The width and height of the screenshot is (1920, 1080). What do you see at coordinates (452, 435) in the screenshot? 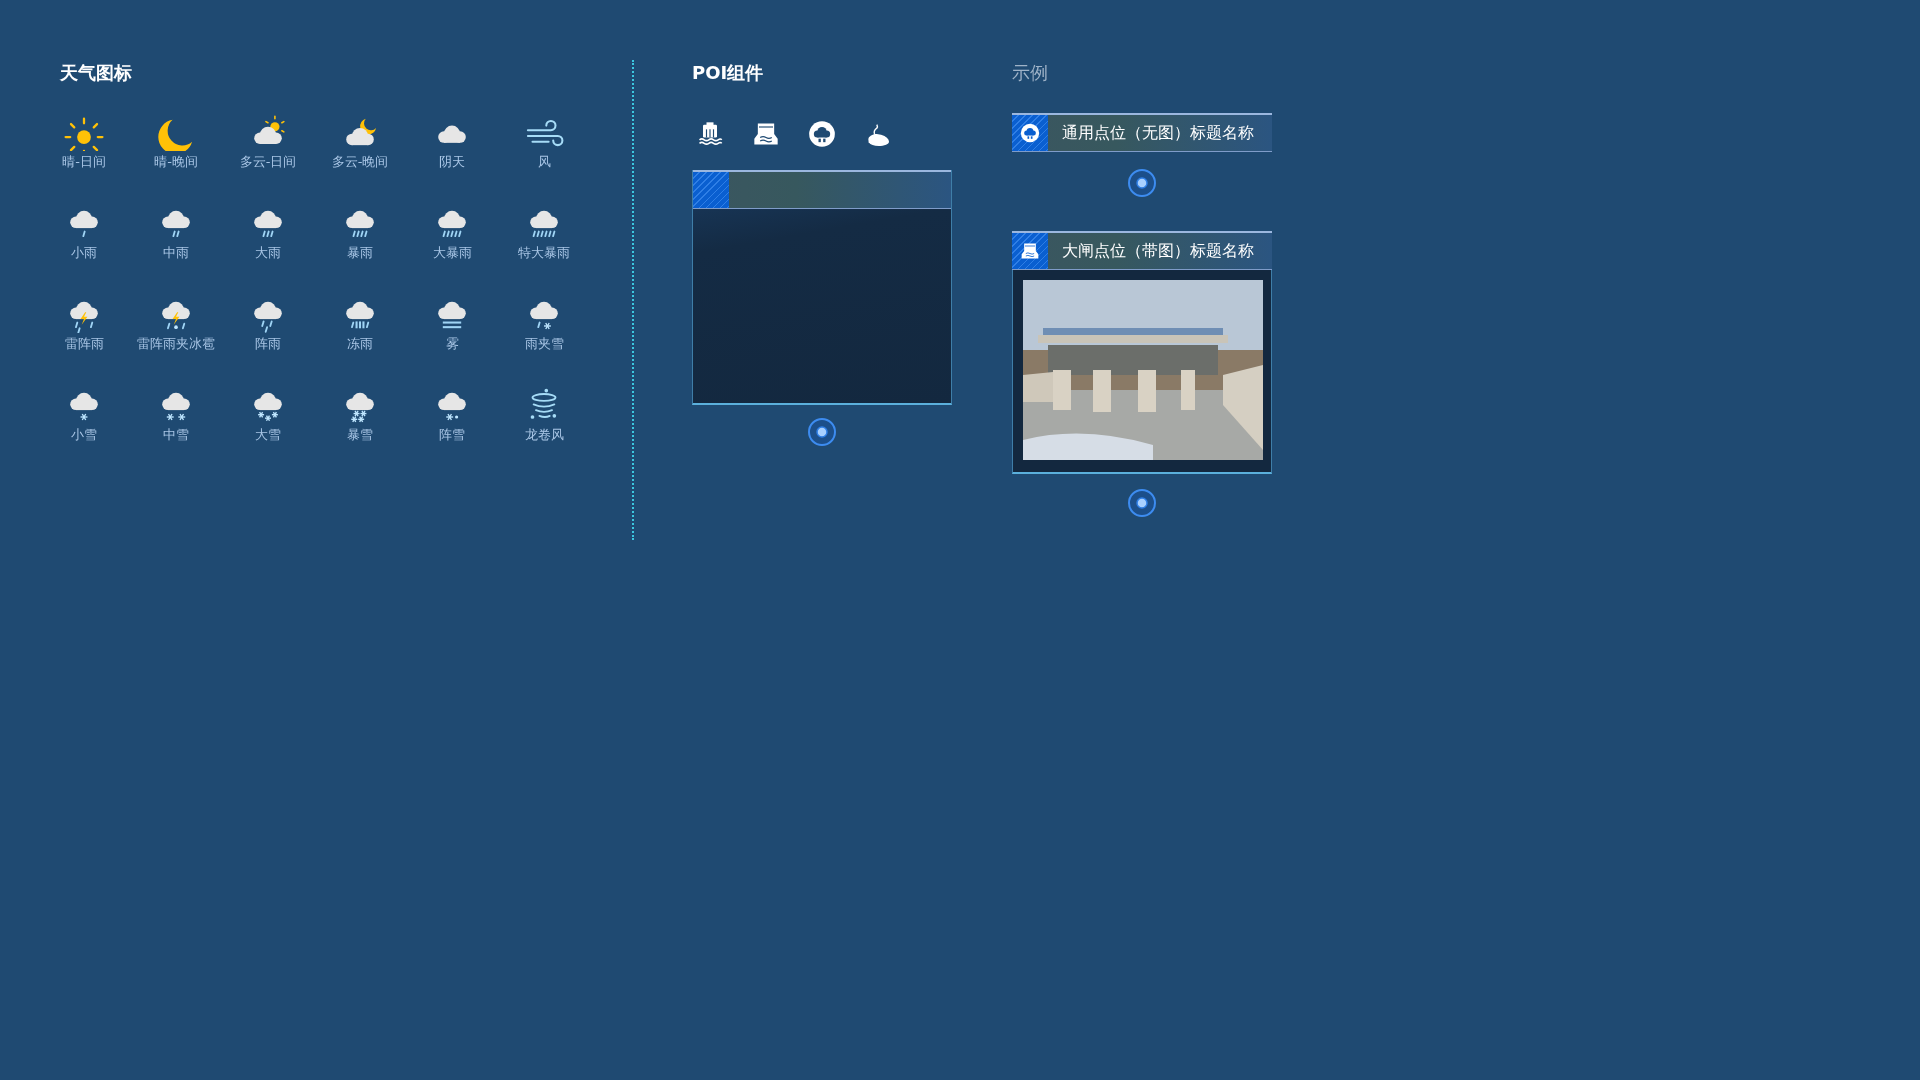
I see `icon-label: 阵雪` at bounding box center [452, 435].